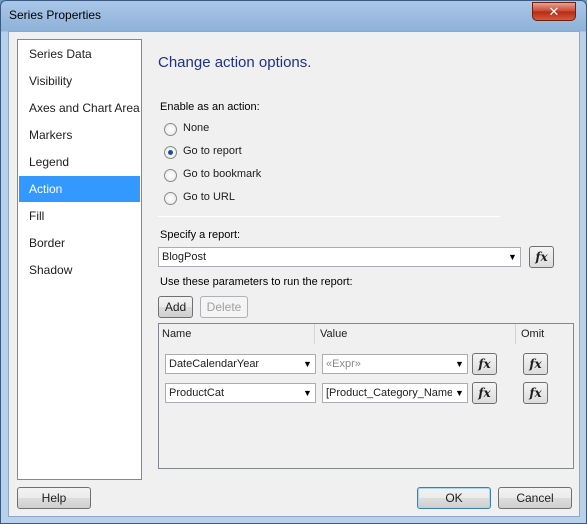 The height and width of the screenshot is (524, 587). I want to click on add-parameter-button: Add, so click(175, 307).